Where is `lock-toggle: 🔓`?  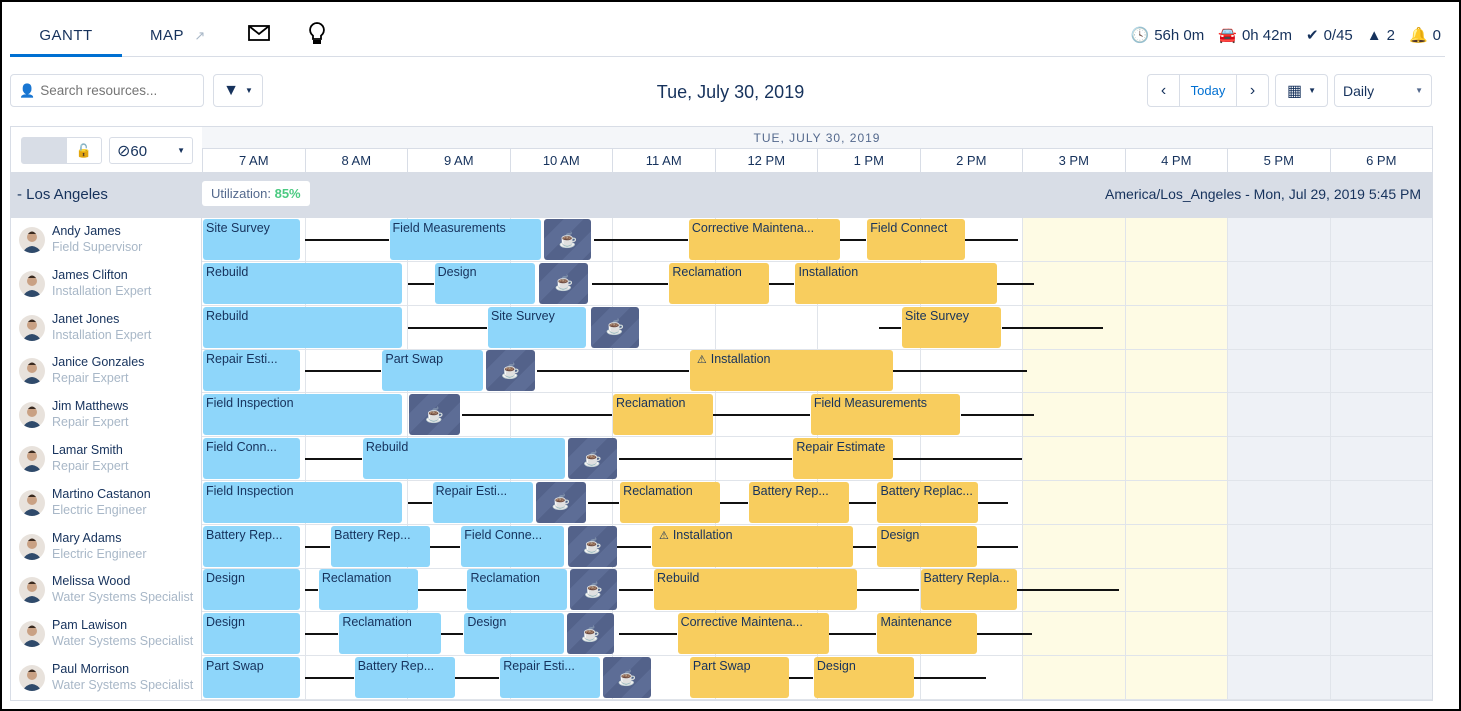
lock-toggle: 🔓 is located at coordinates (61, 150).